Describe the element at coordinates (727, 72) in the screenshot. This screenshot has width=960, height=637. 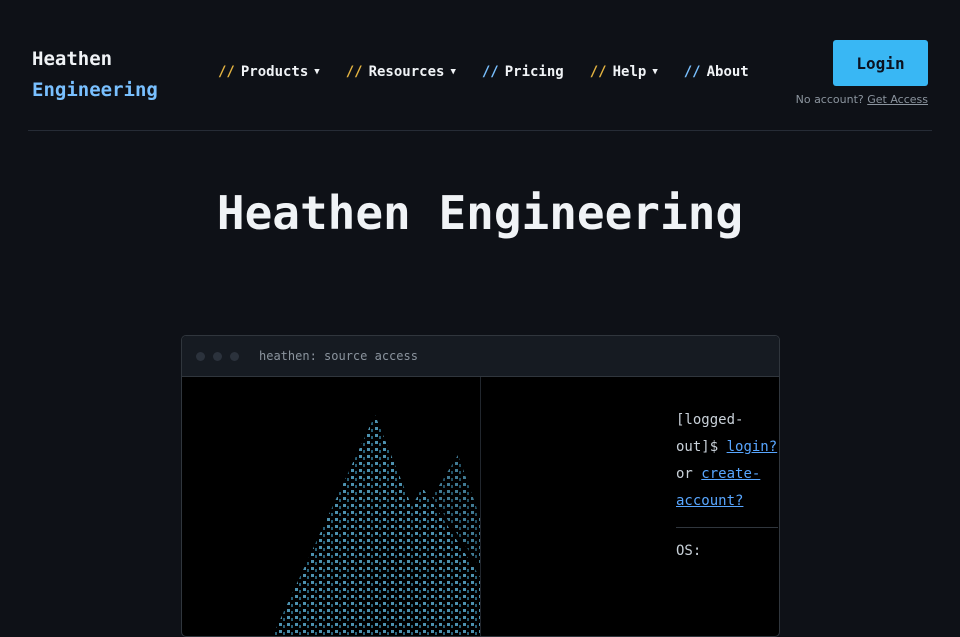
I see `nav-label: About` at that location.